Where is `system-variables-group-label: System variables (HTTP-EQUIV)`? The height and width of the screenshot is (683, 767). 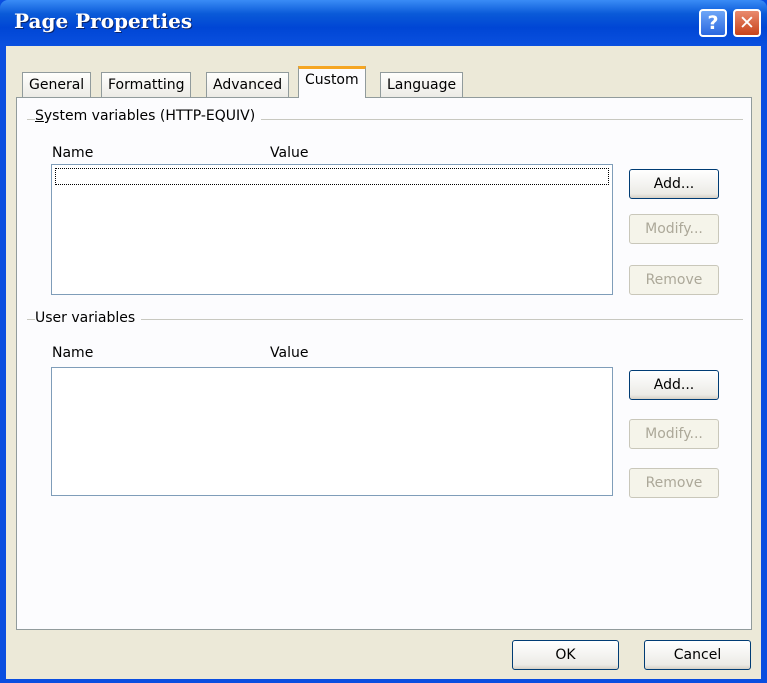
system-variables-group-label: System variables (HTTP-EQUIV) is located at coordinates (148, 116).